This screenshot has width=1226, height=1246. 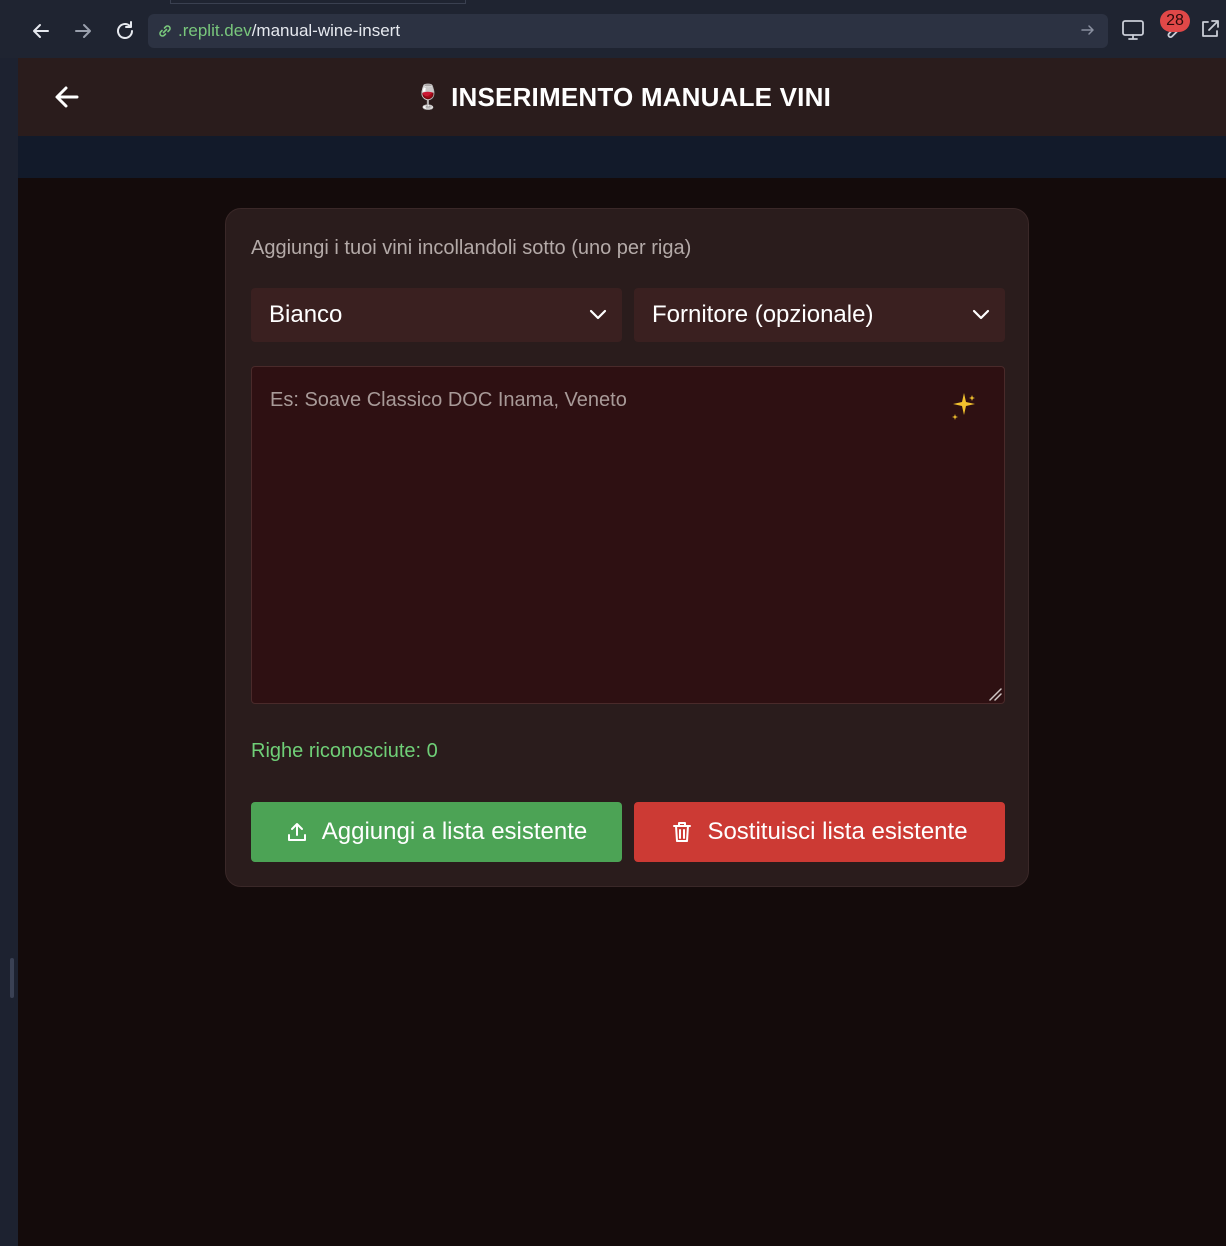 I want to click on supplier-value: Fornitore (opzionale), so click(x=763, y=314).